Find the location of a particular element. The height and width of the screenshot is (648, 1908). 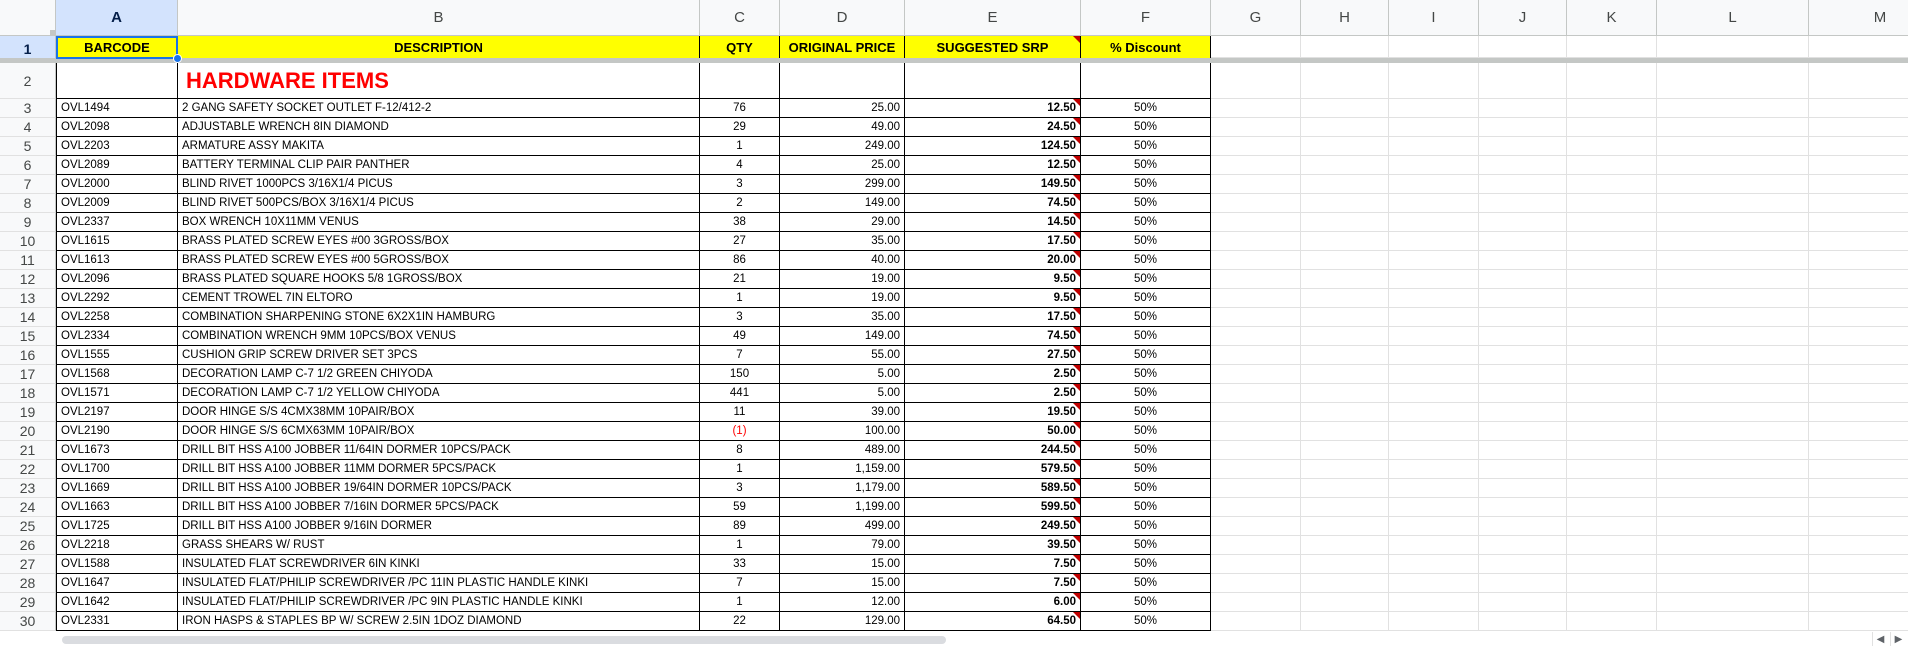

qty-cell: 2 is located at coordinates (740, 203).